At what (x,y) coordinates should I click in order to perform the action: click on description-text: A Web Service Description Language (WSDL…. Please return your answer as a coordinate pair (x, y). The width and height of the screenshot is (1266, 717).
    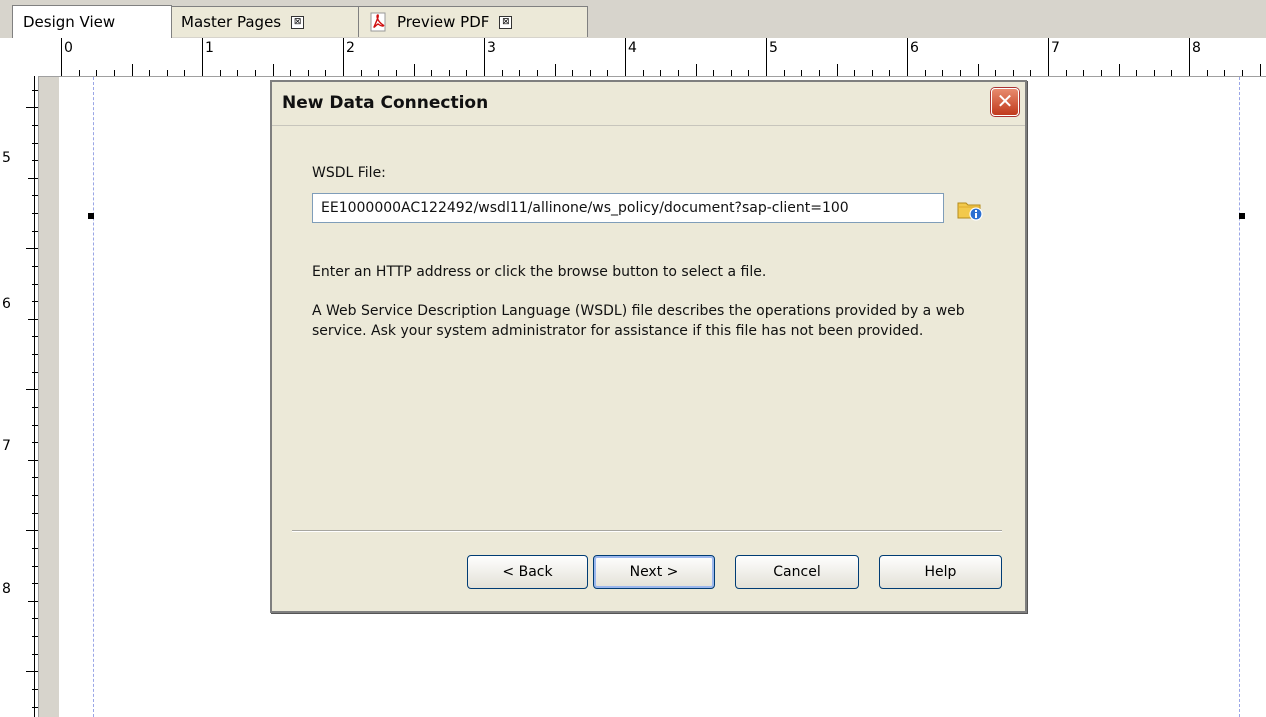
    Looking at the image, I should click on (638, 321).